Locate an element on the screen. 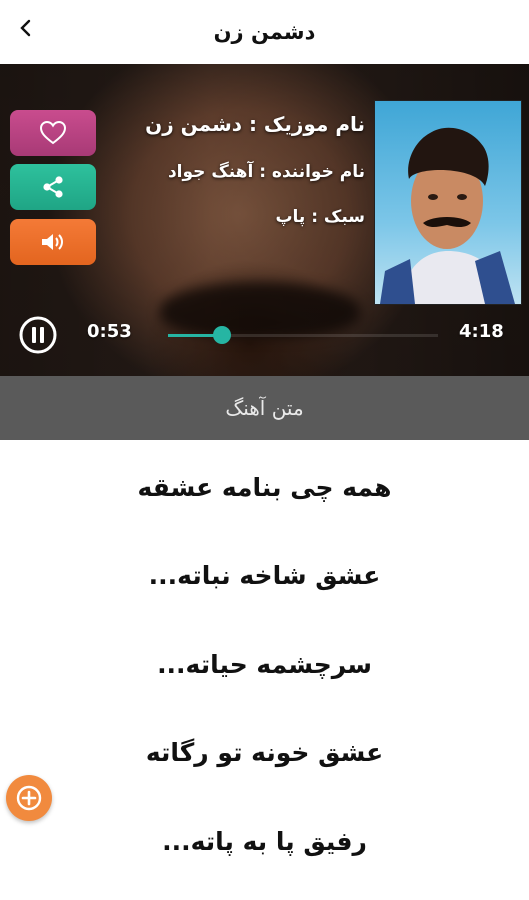 The width and height of the screenshot is (529, 900). speaker-icon is located at coordinates (52, 242).